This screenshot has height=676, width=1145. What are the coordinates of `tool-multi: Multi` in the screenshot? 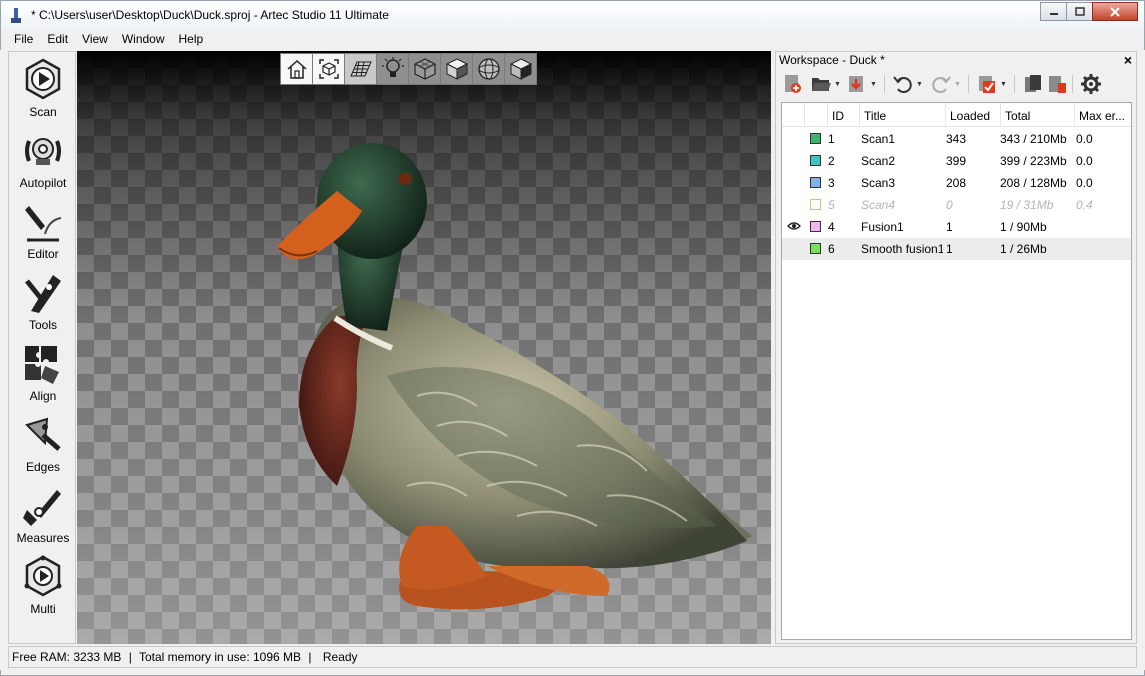 It's located at (43, 586).